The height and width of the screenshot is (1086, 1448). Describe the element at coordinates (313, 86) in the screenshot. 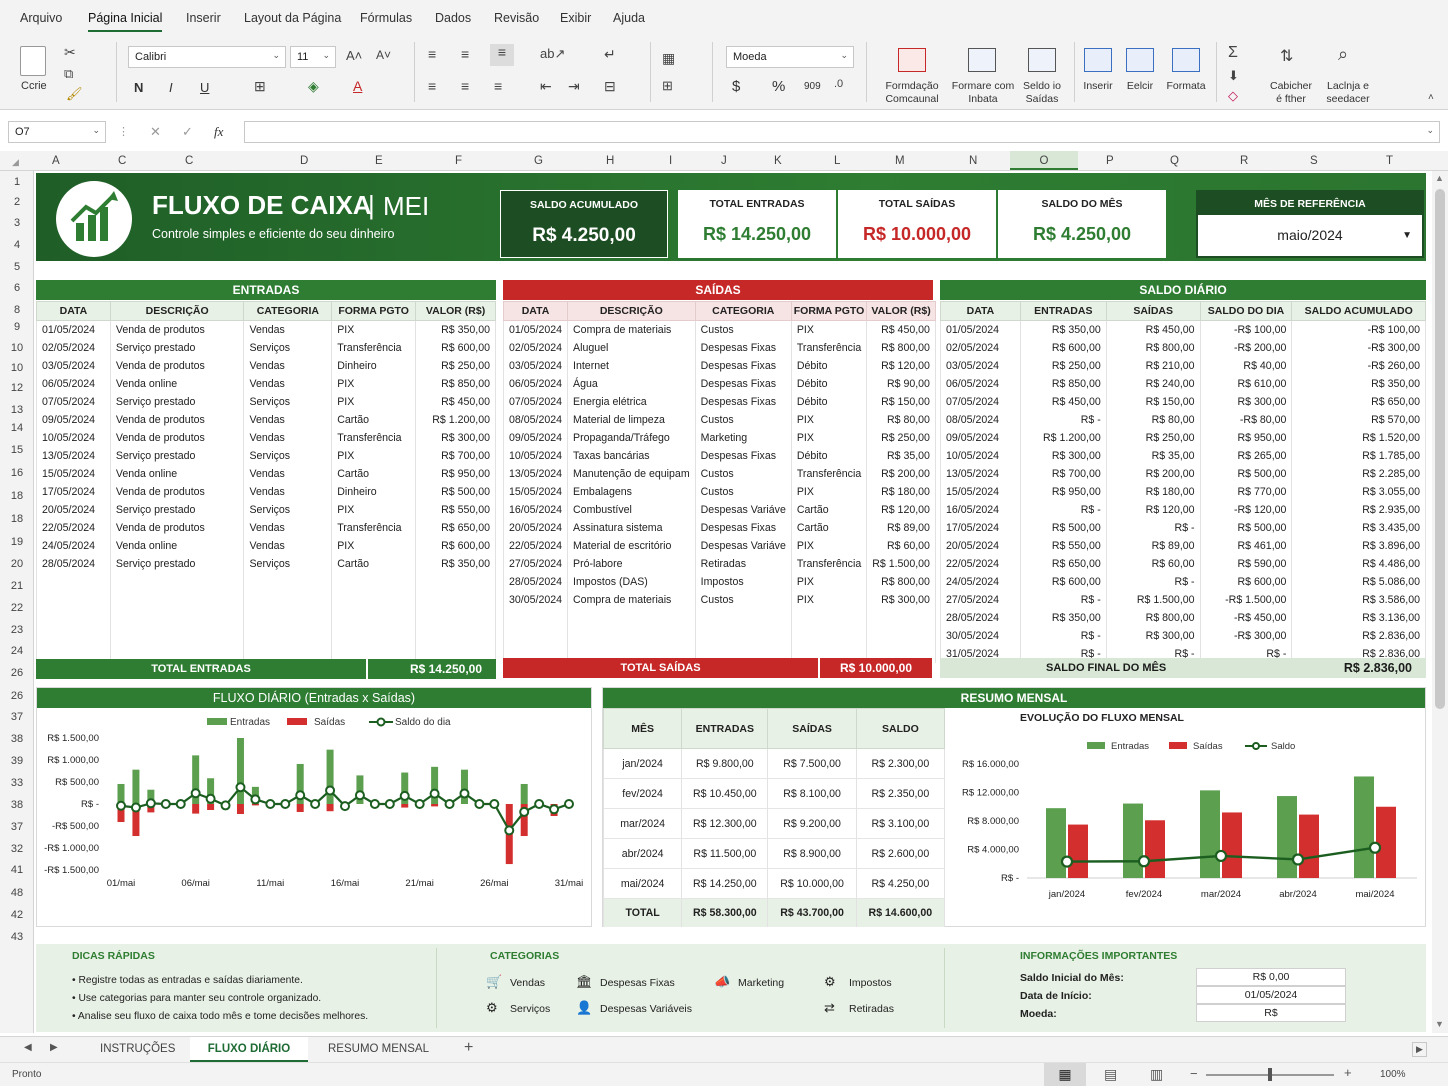

I see `fill-color-icon: ◈` at that location.